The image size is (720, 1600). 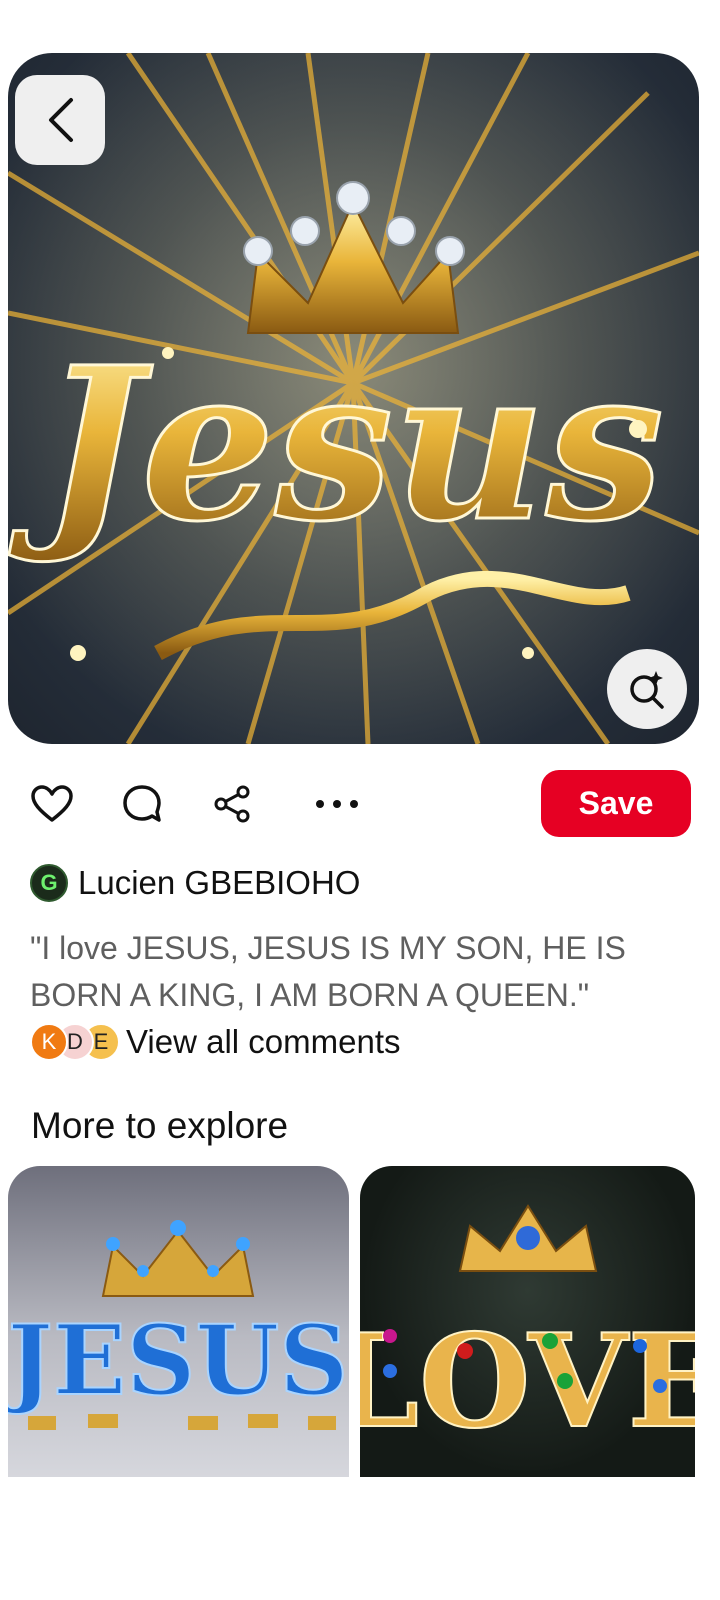 I want to click on explore-pin: JESUS, so click(x=178, y=1321).